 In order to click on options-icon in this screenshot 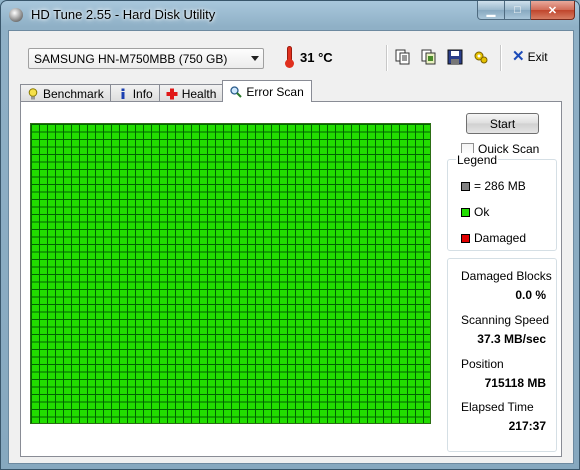, I will do `click(481, 57)`.